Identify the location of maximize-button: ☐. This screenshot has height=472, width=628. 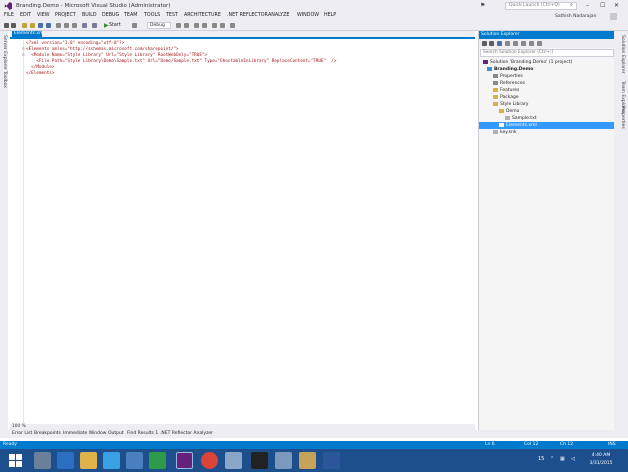
(602, 5).